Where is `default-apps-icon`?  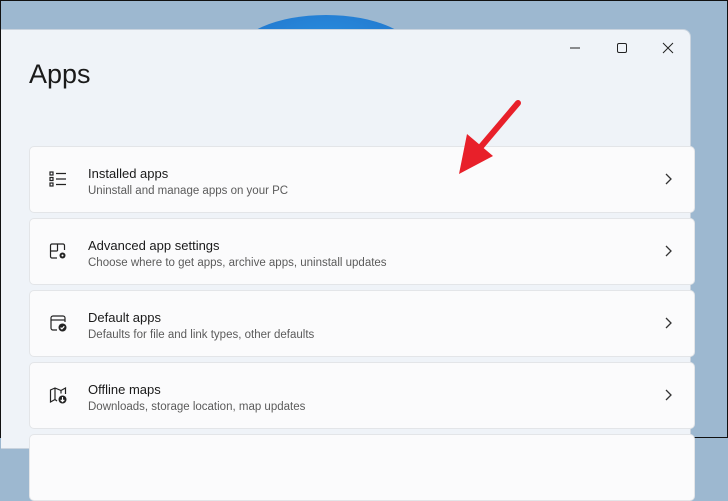
default-apps-icon is located at coordinates (58, 323).